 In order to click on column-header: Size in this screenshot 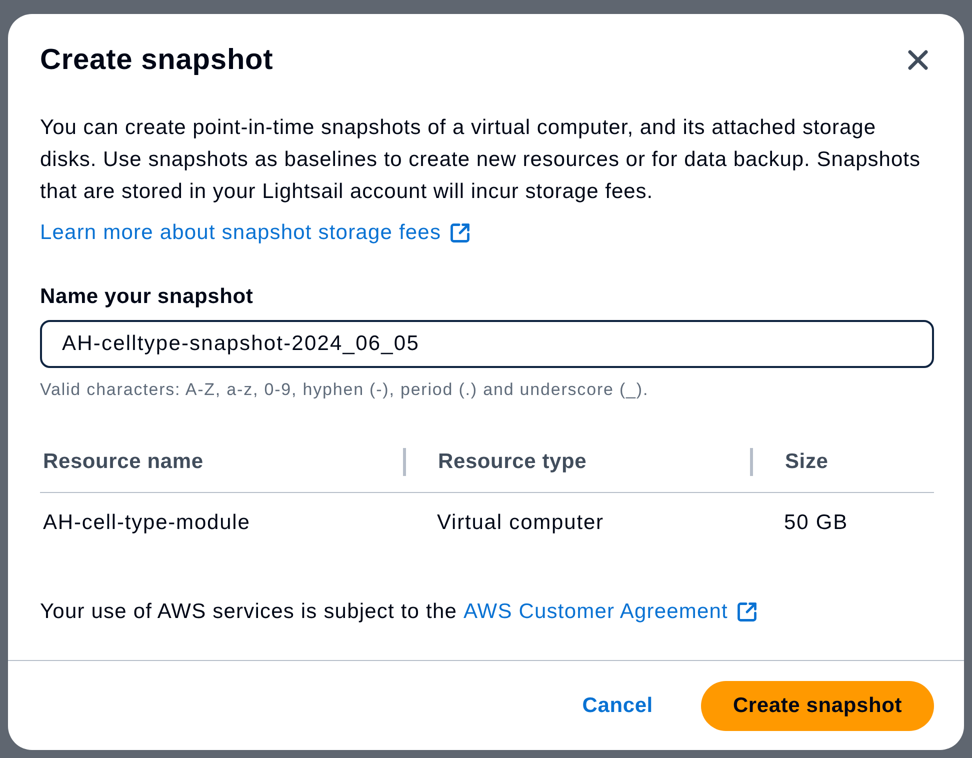, I will do `click(806, 462)`.